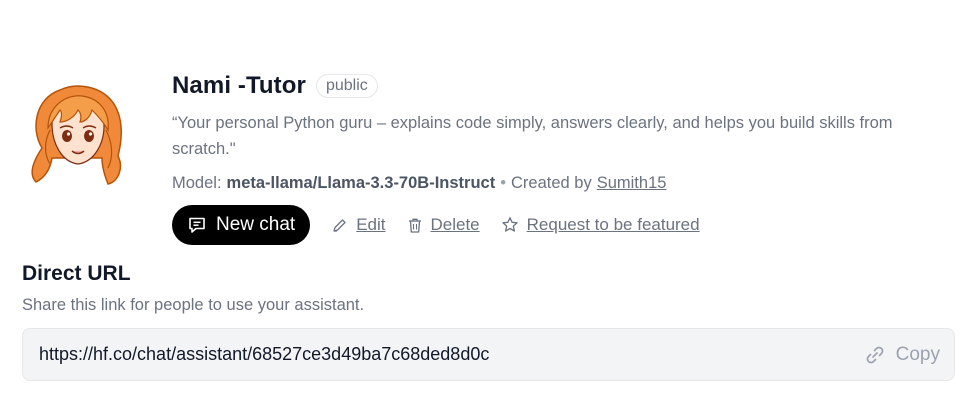 The width and height of the screenshot is (962, 415). What do you see at coordinates (917, 354) in the screenshot?
I see `copy-label: Copy` at bounding box center [917, 354].